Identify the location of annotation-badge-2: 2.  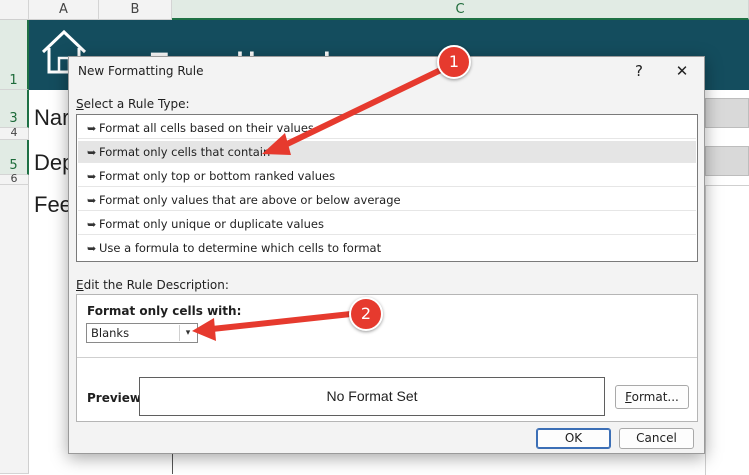
(366, 314).